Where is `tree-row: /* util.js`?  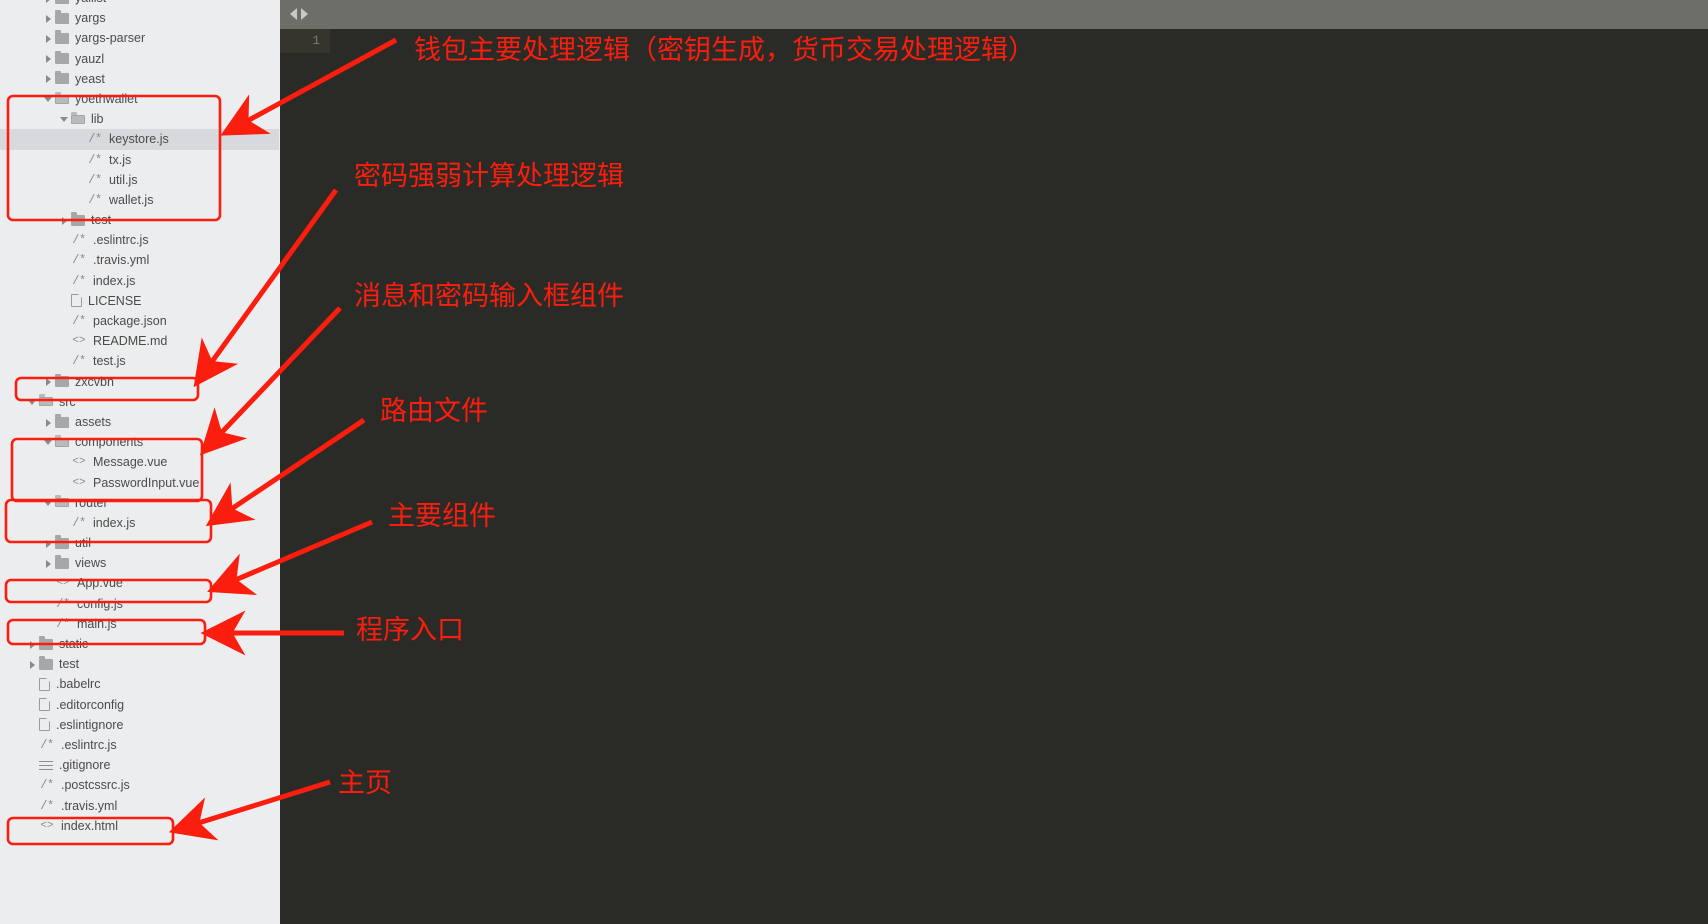
tree-row: /* util.js is located at coordinates (146, 180).